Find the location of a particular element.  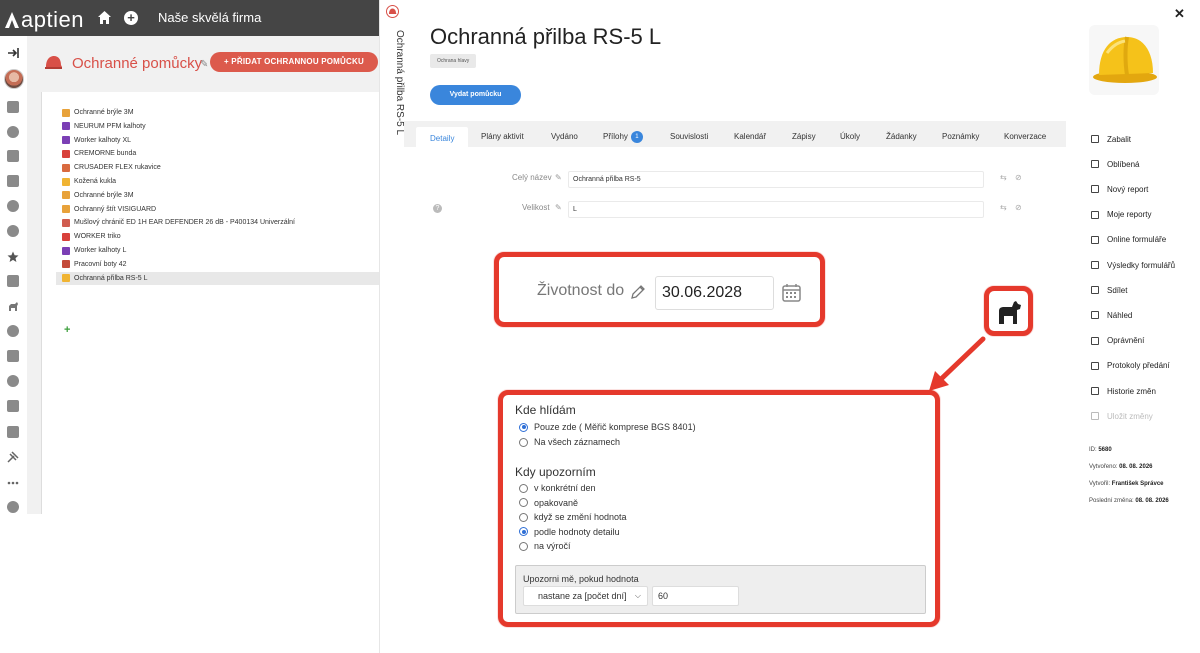

action-item: Online formuláře is located at coordinates (1128, 240).